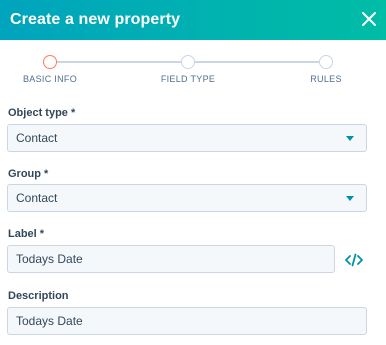  I want to click on step-circle-basic-info, so click(50, 62).